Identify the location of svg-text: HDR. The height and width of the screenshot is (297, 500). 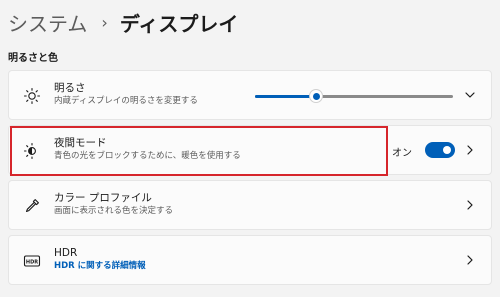
(32, 262).